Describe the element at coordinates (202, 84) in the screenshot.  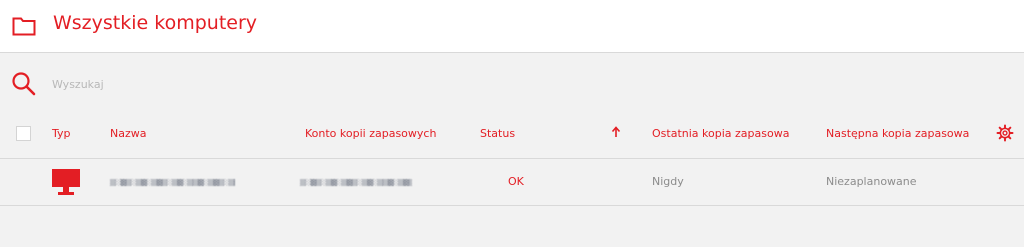
I see `search-input` at that location.